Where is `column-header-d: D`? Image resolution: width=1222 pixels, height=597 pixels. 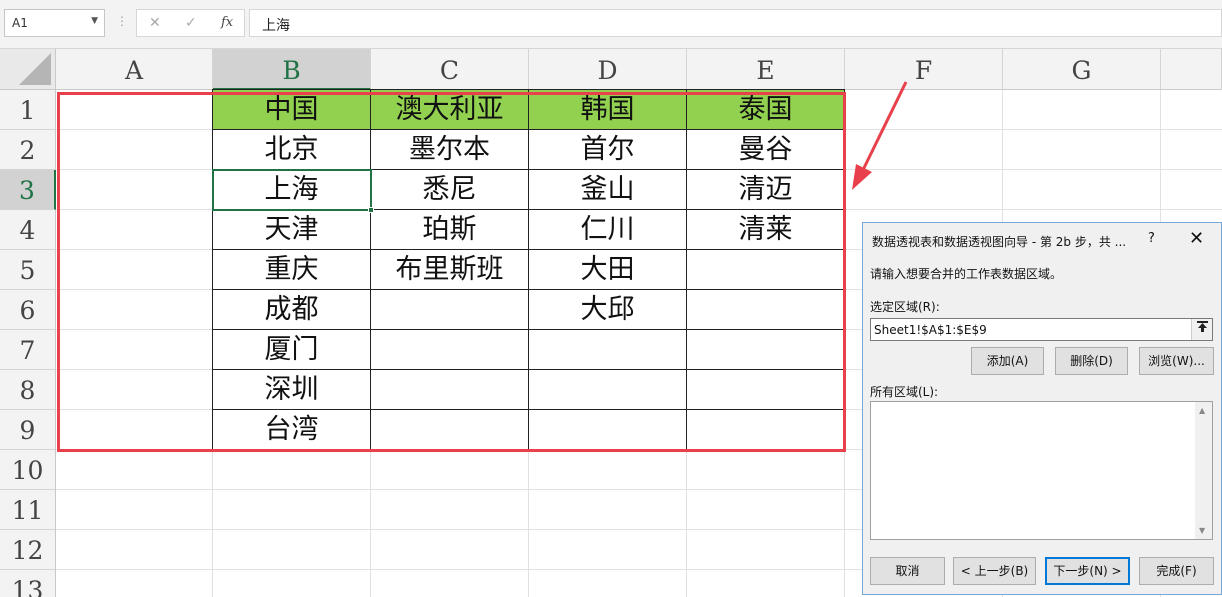
column-header-d: D is located at coordinates (608, 69).